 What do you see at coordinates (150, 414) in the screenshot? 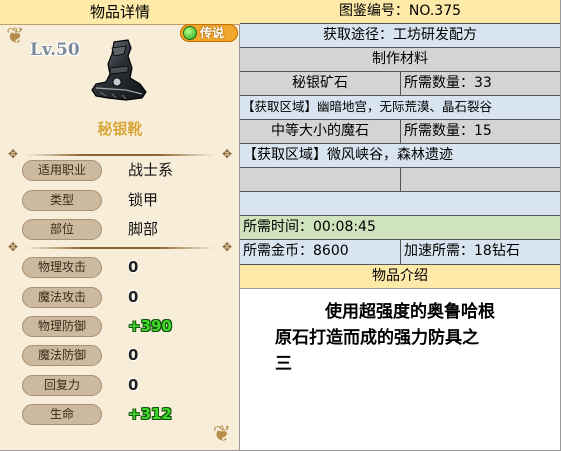
I see `stat-value-hp: +312` at bounding box center [150, 414].